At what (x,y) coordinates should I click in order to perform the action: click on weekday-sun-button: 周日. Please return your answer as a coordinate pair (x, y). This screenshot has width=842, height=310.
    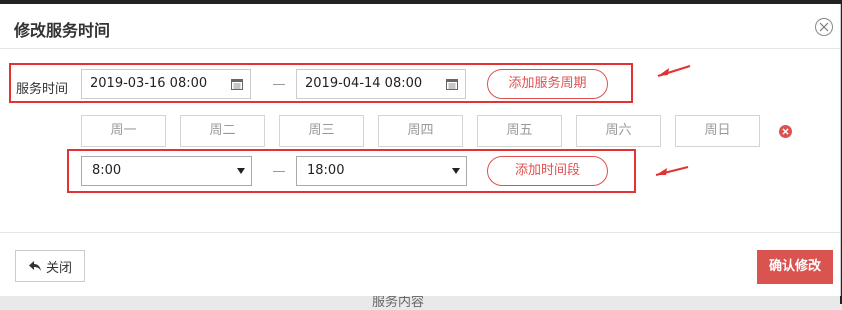
    Looking at the image, I should click on (717, 131).